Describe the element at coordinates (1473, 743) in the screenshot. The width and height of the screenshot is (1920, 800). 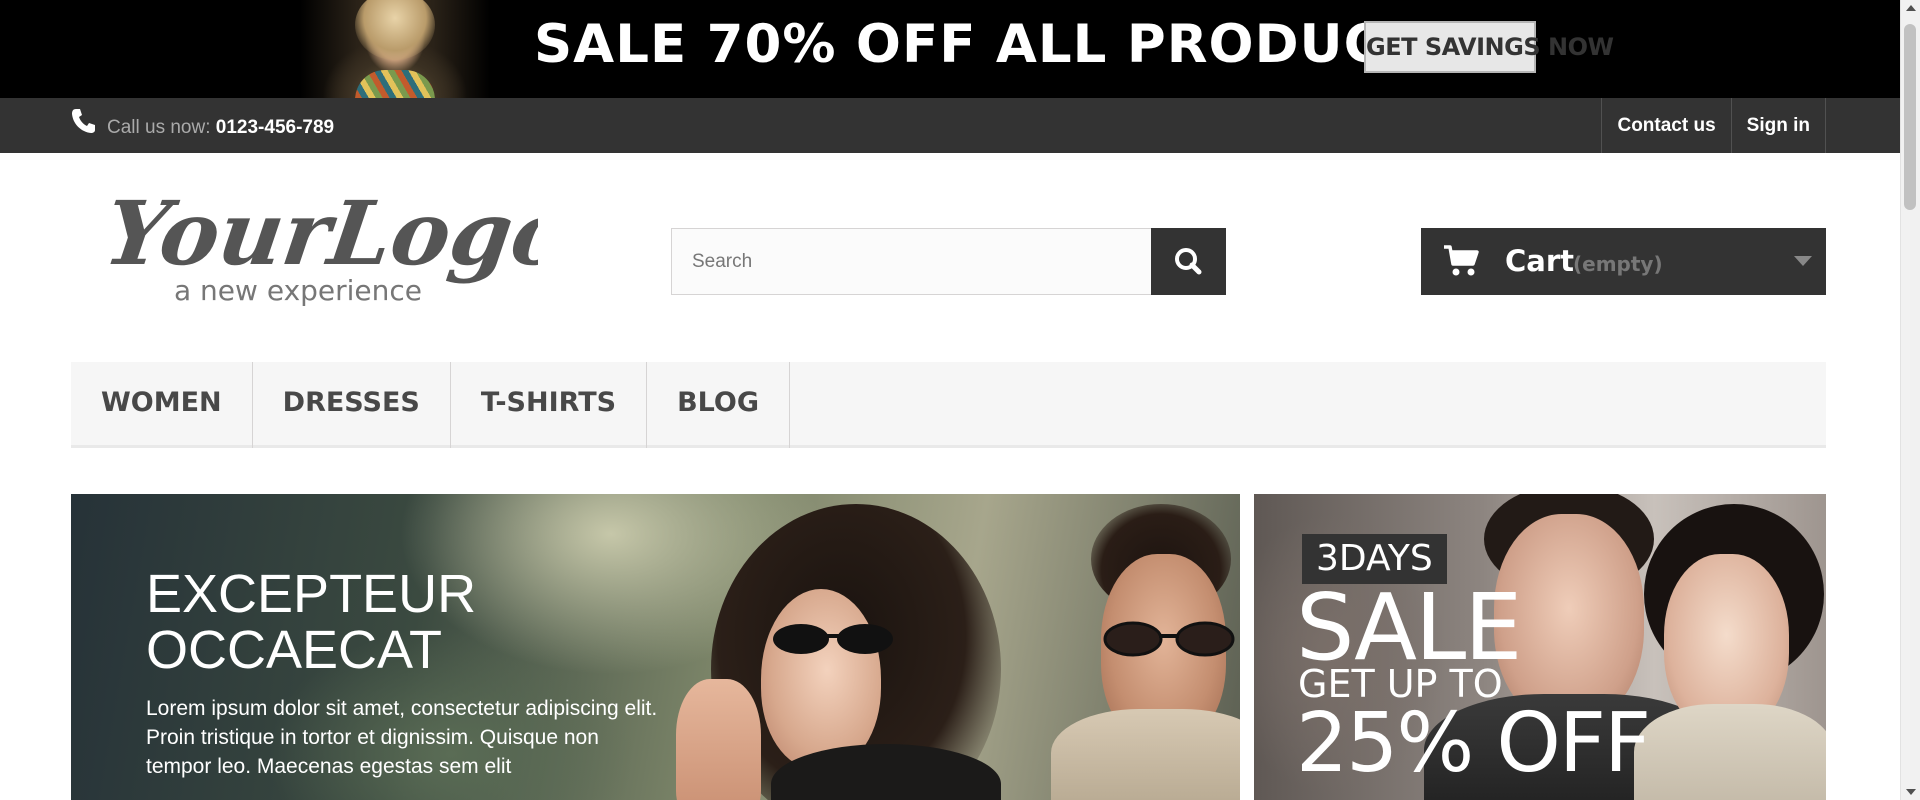
I see `discount-text: 25% OFF` at that location.